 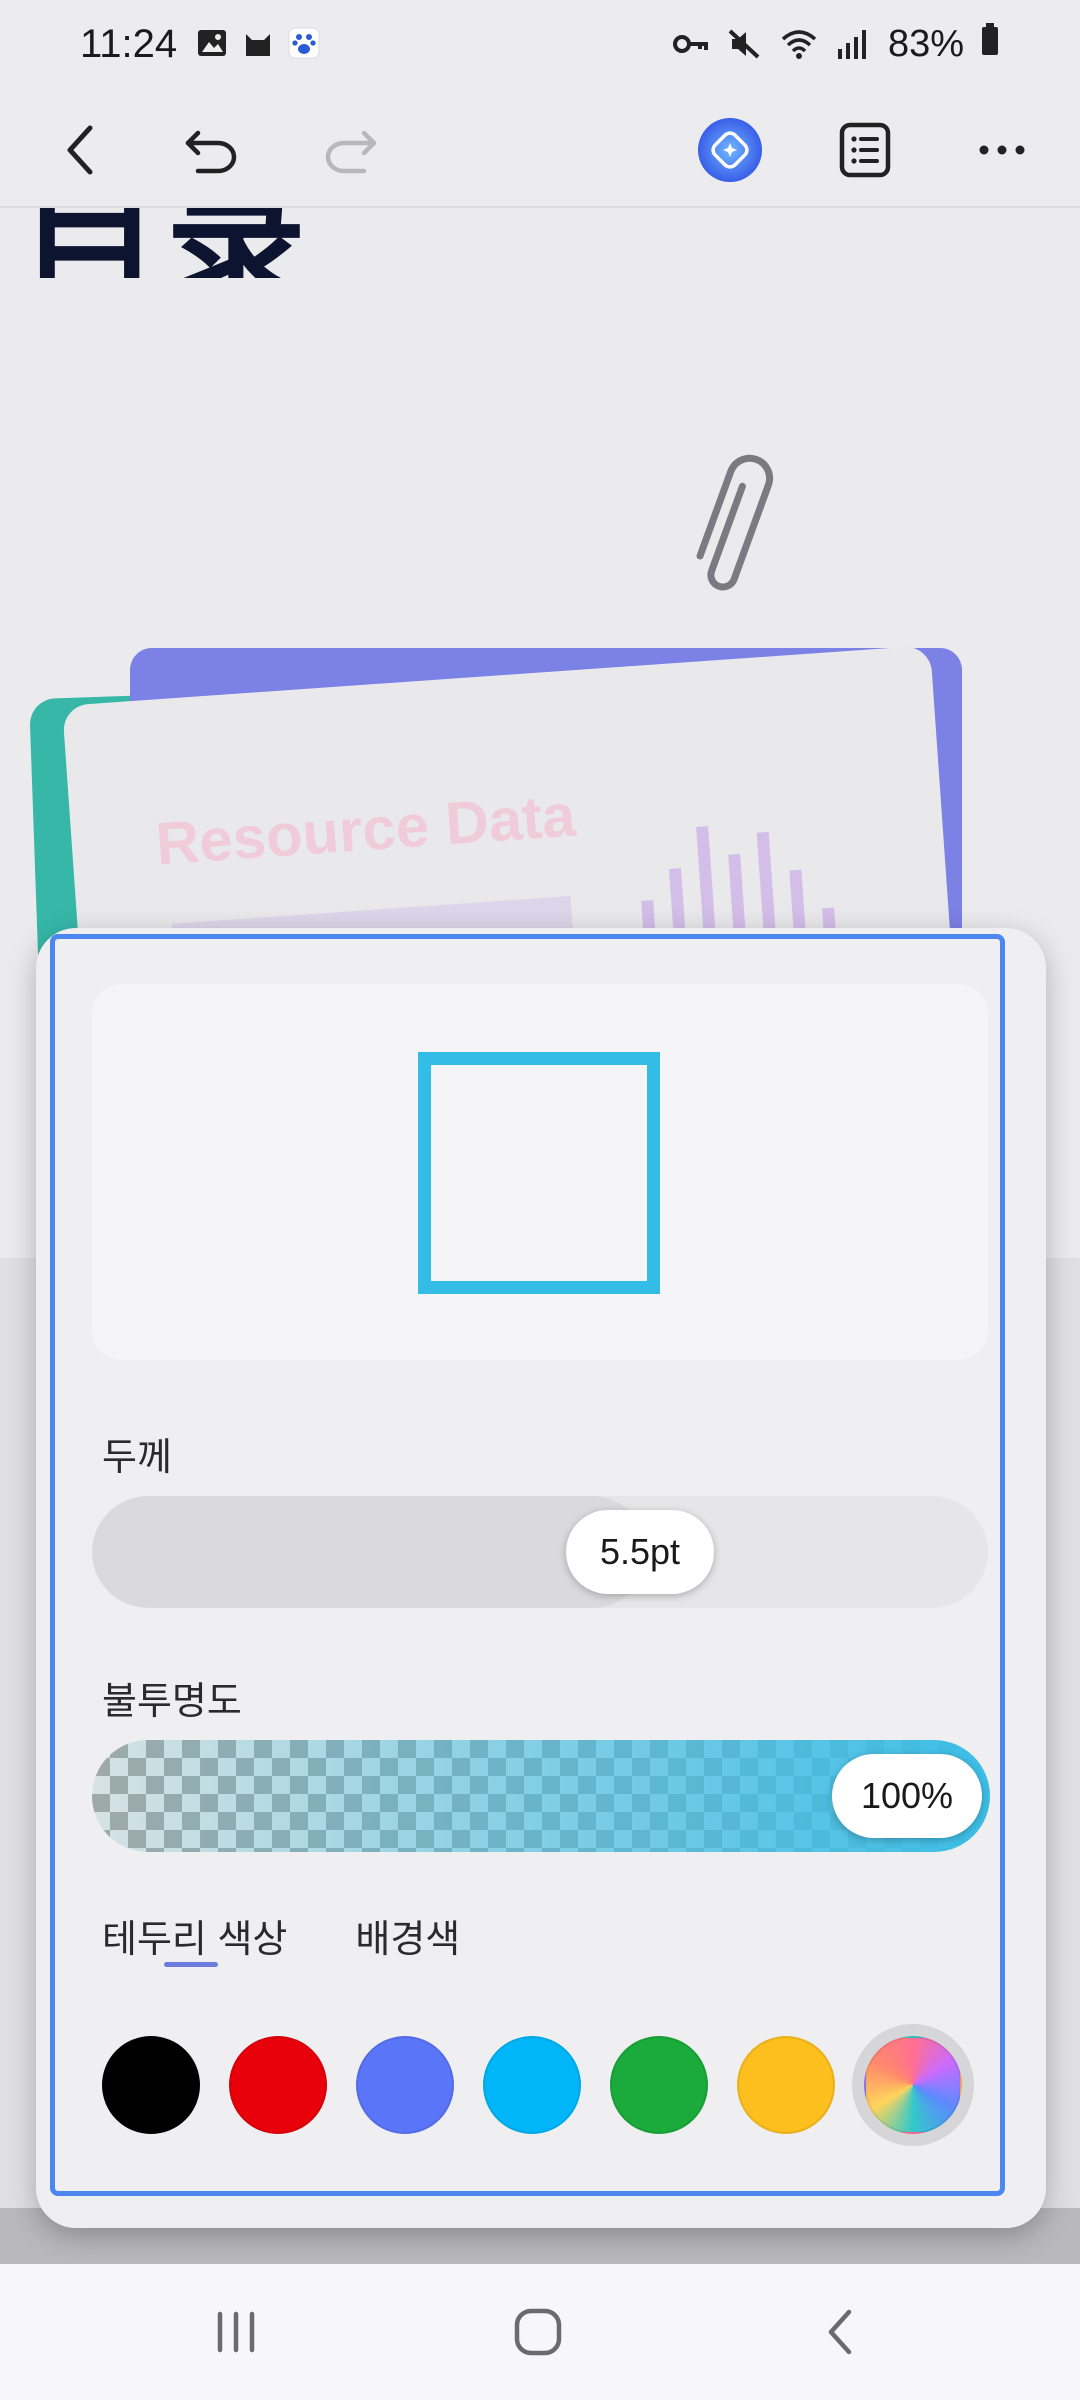 I want to click on wifi-icon, so click(x=799, y=44).